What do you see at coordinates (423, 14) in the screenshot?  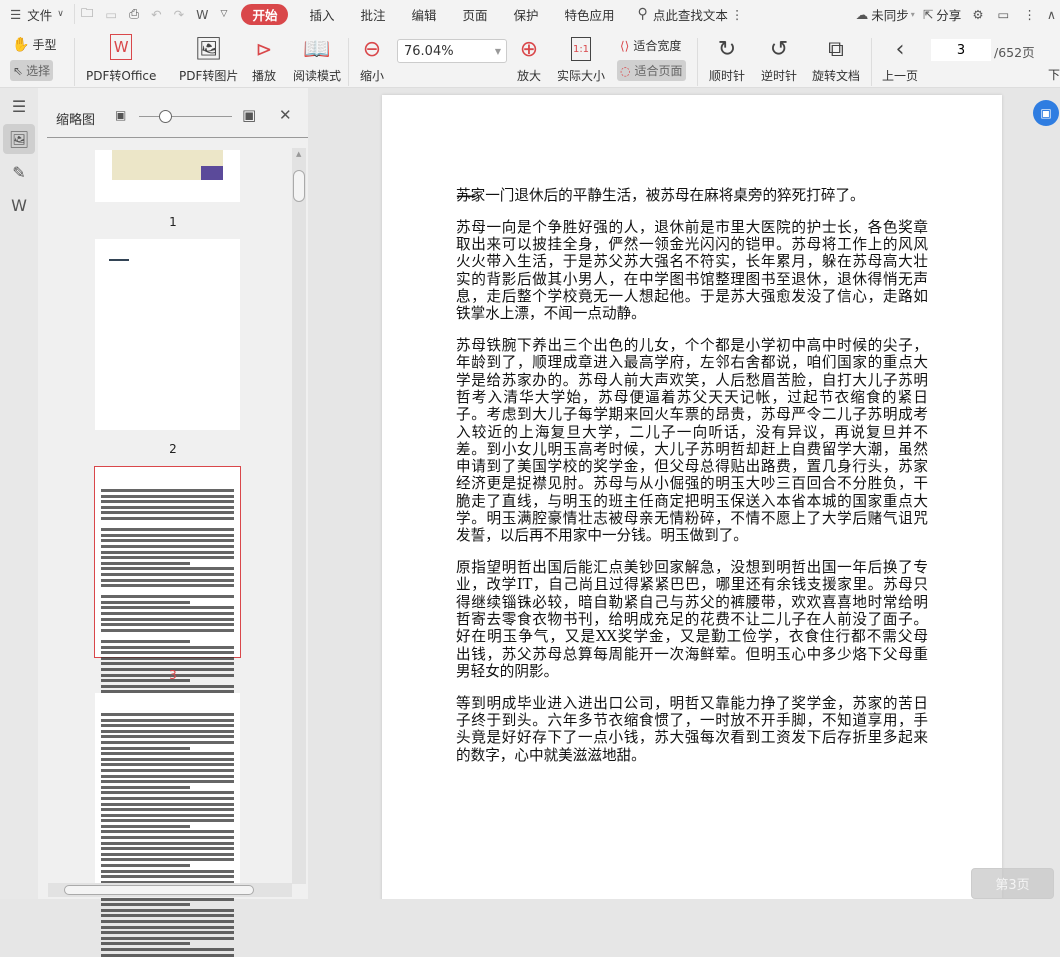 I see `tab-edit: 编辑` at bounding box center [423, 14].